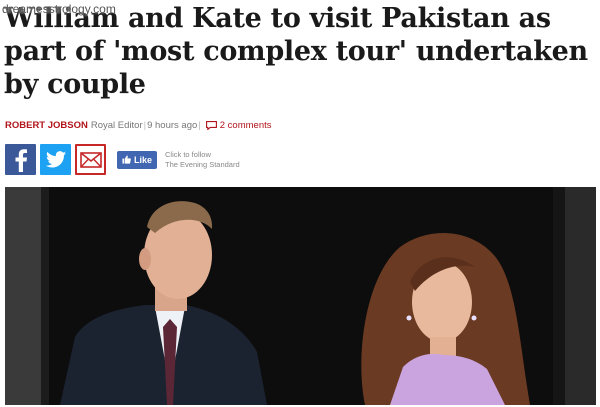 The height and width of the screenshot is (407, 600). Describe the element at coordinates (245, 125) in the screenshot. I see `comments-count: 2 comments` at that location.